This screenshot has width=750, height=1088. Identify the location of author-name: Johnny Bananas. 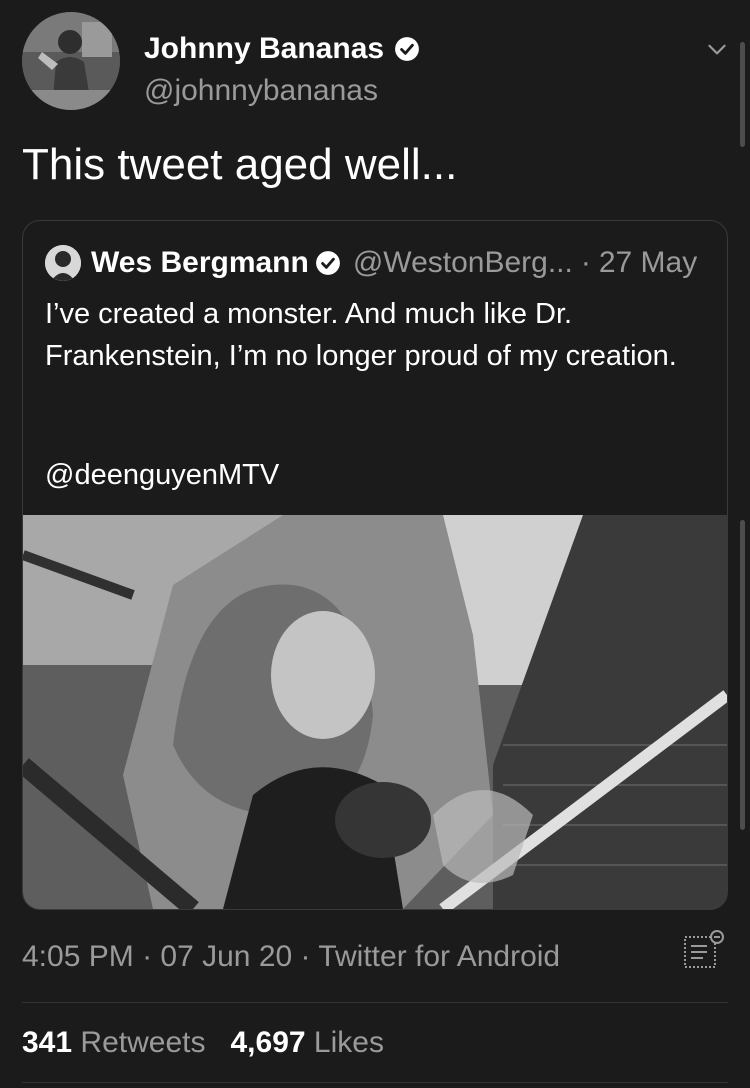
(282, 49).